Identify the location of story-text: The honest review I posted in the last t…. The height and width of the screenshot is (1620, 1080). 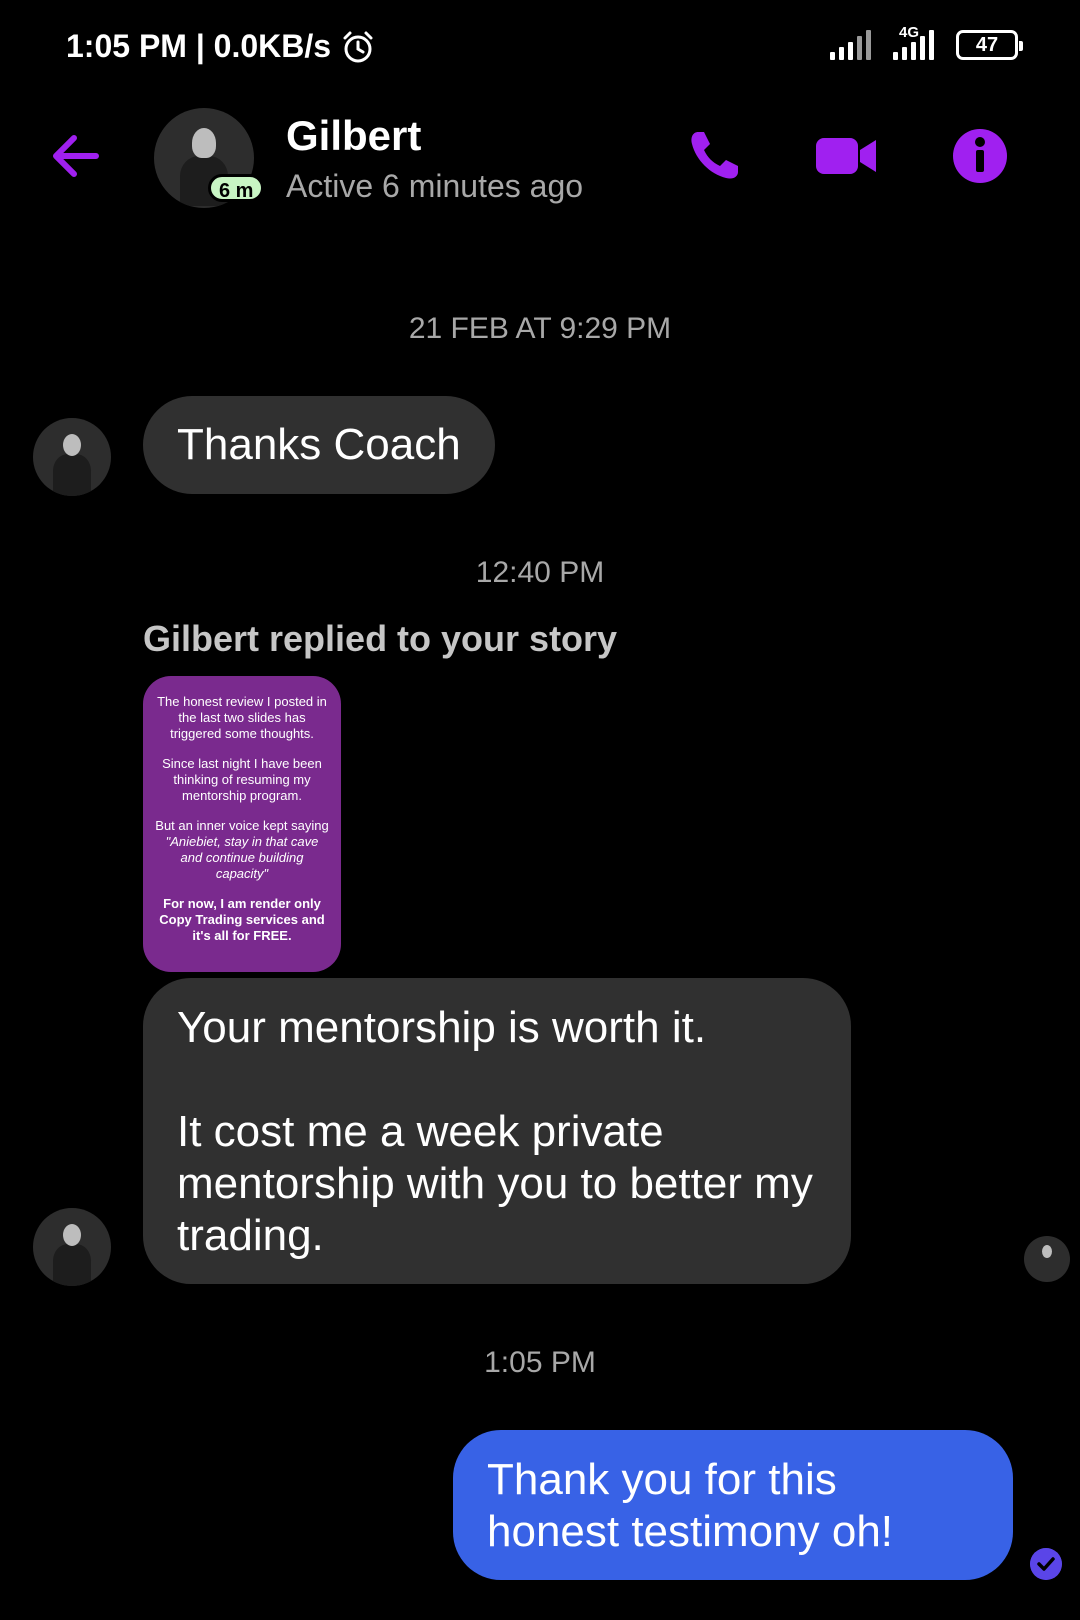
(242, 717).